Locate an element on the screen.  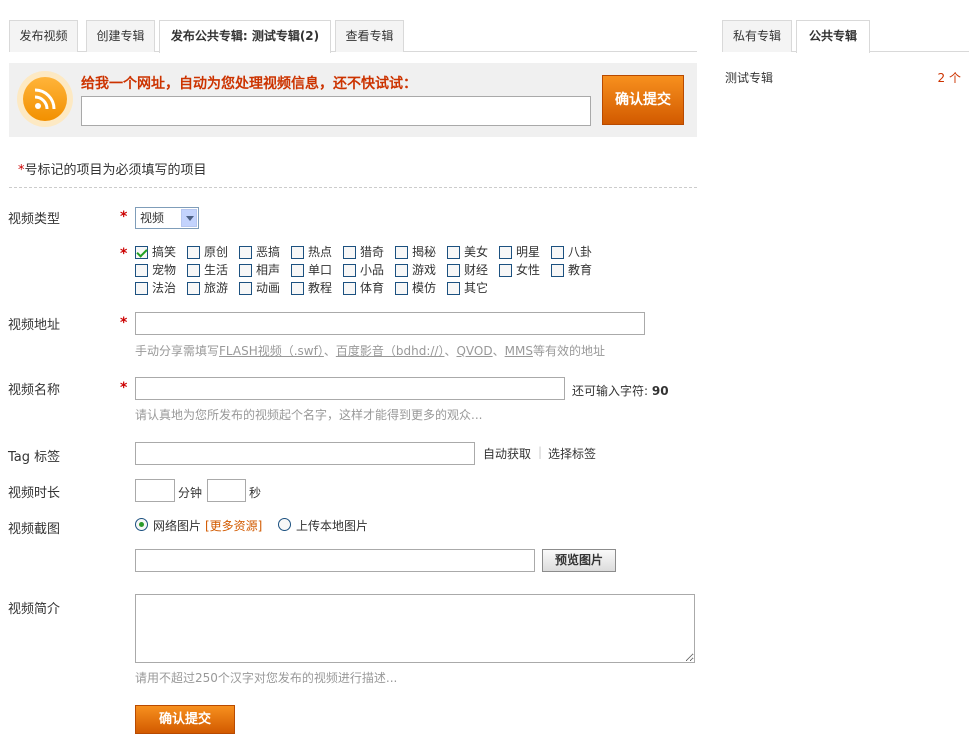
duration-minutes-input is located at coordinates (155, 490).